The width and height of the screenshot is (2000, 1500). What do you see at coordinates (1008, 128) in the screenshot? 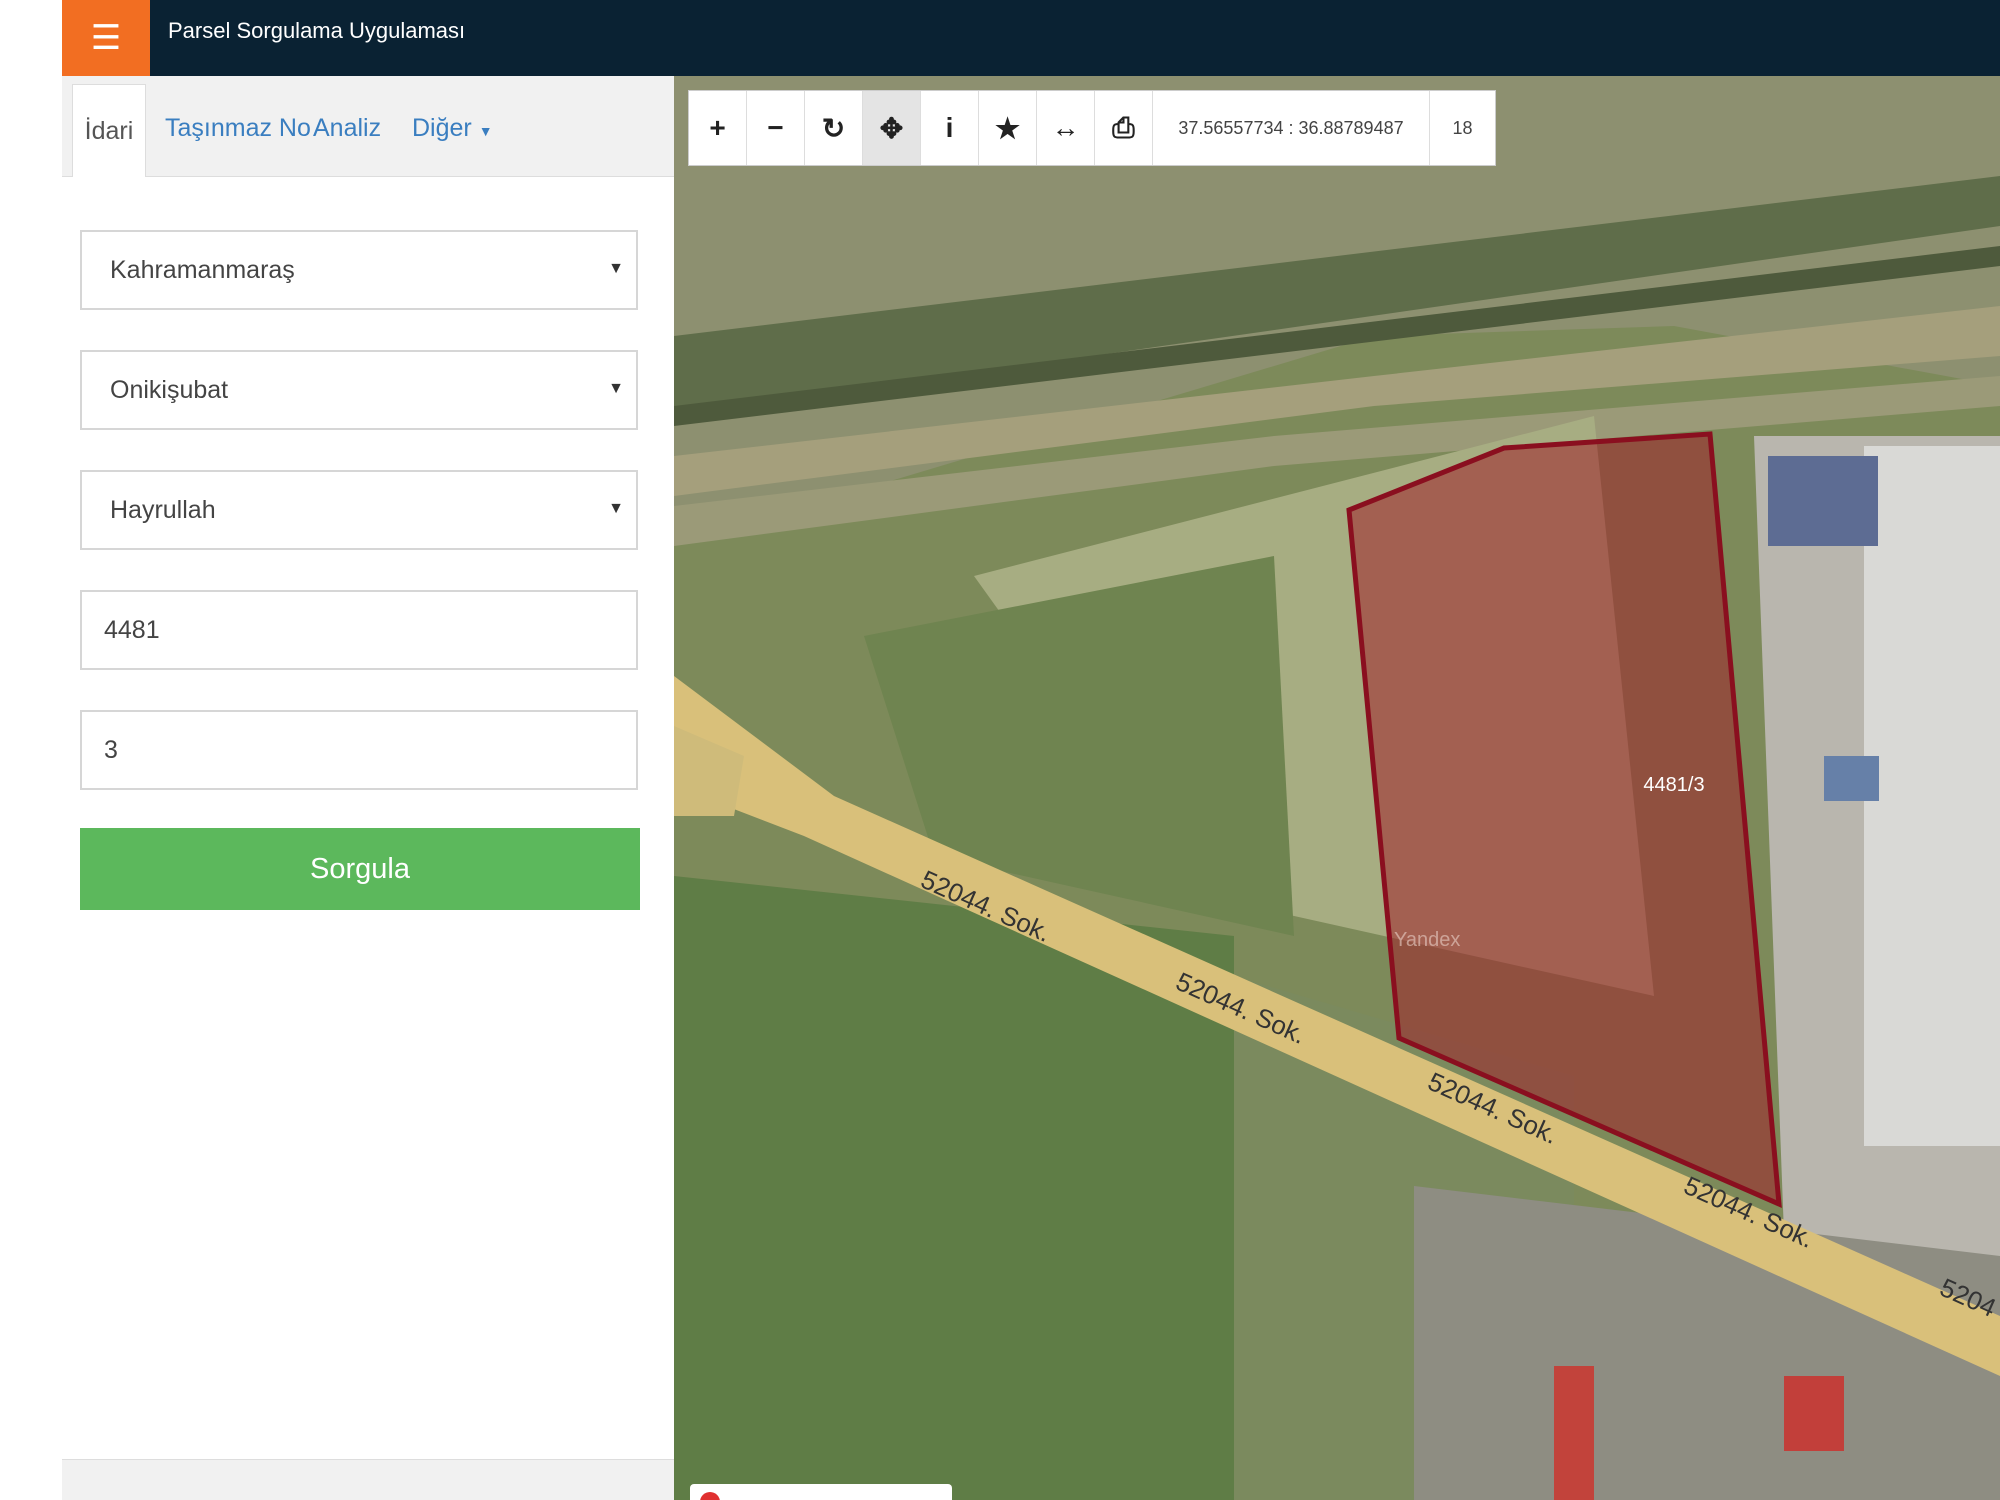
I see `star-icon: ★` at bounding box center [1008, 128].